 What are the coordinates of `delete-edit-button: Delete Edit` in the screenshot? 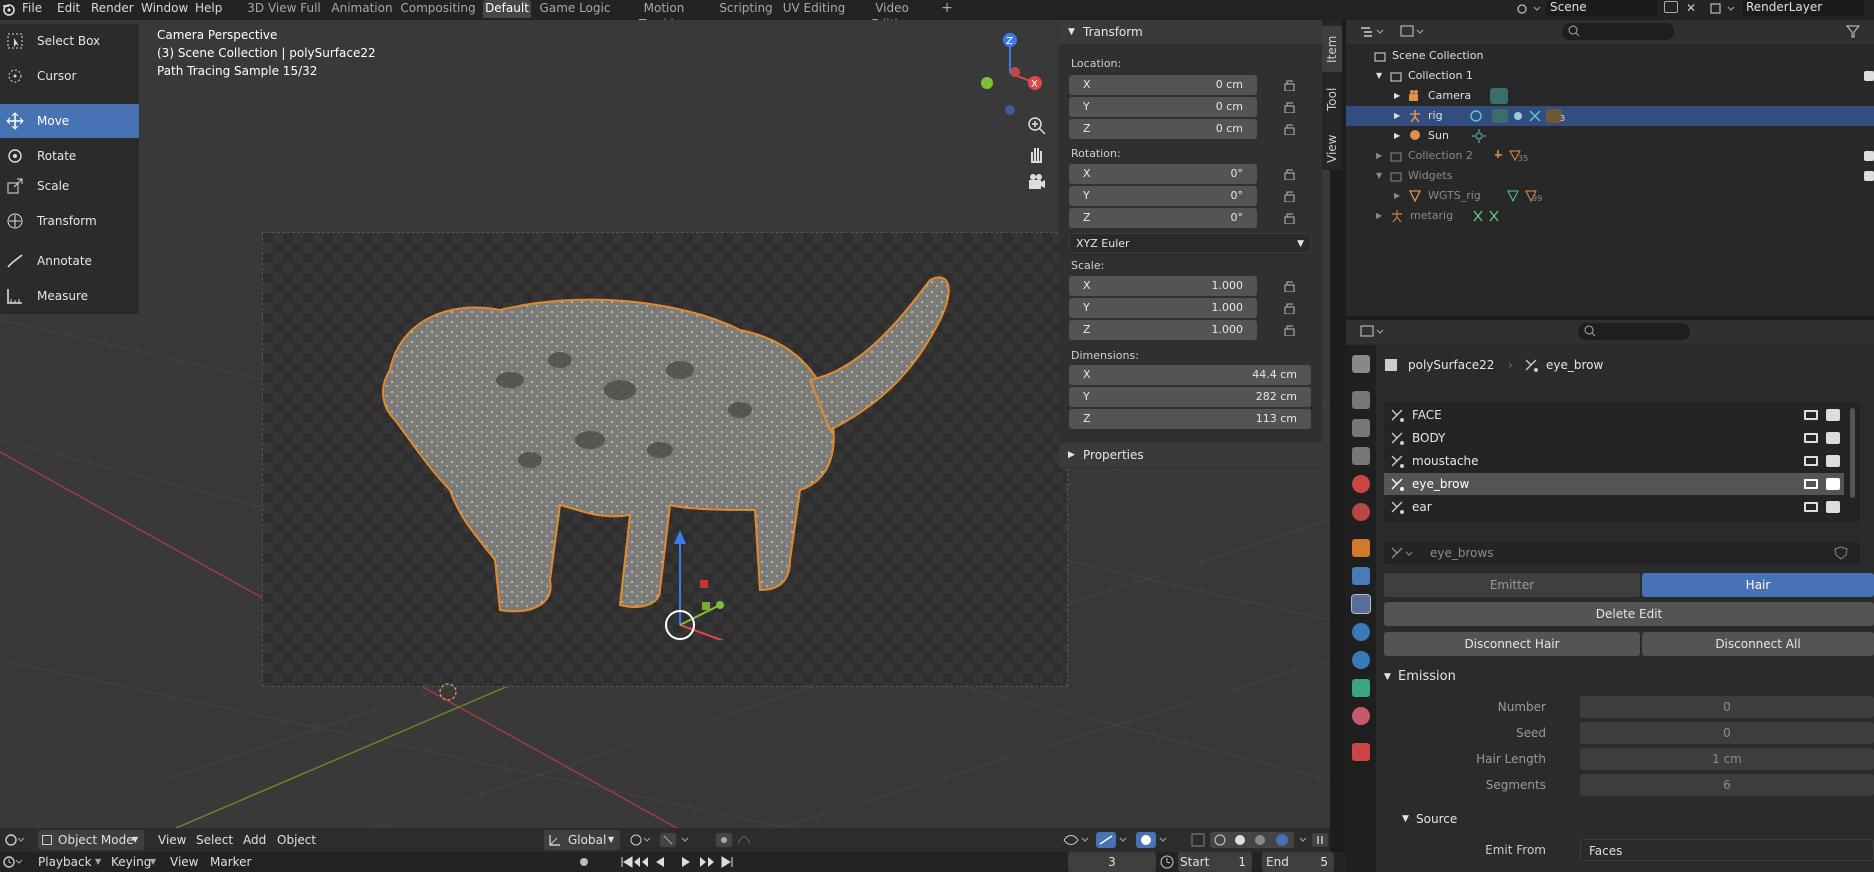 It's located at (1629, 614).